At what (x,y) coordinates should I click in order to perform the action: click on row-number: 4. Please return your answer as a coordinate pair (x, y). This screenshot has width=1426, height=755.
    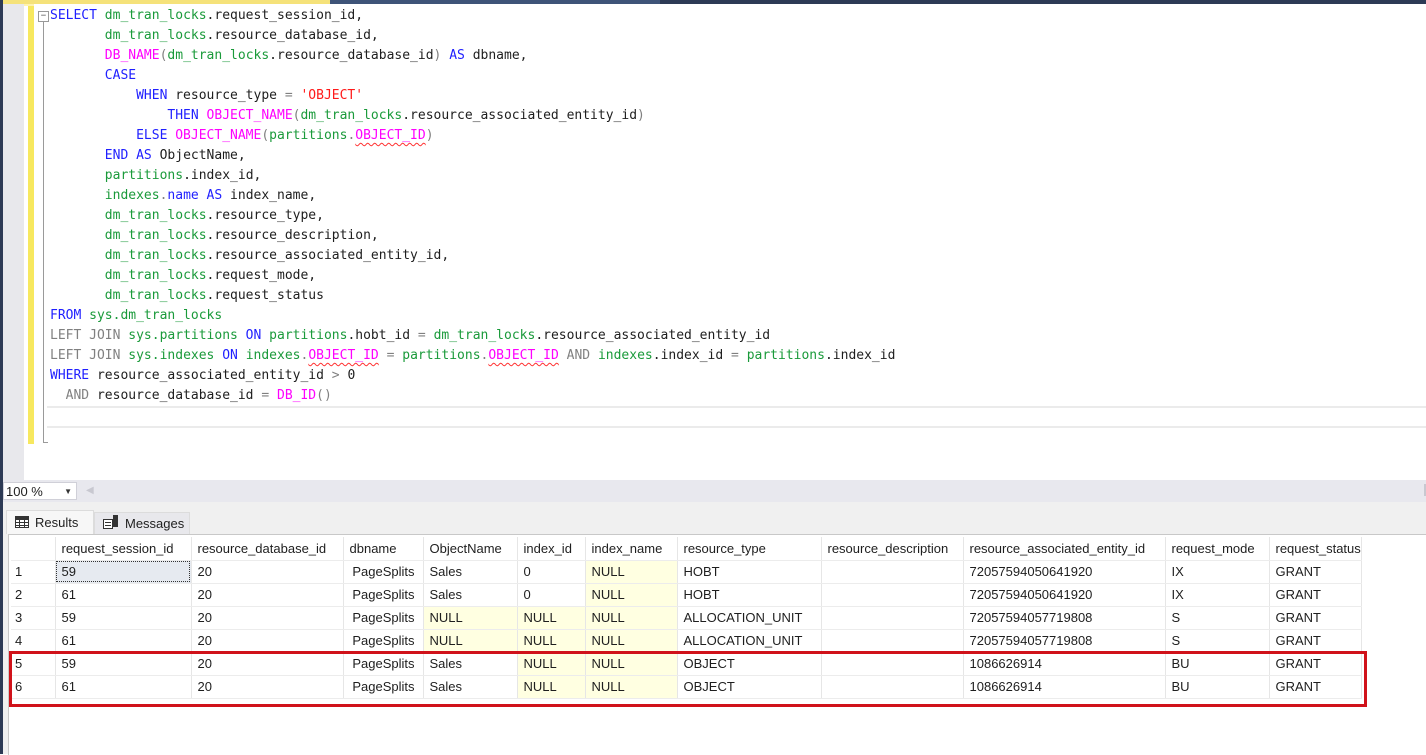
    Looking at the image, I should click on (33, 641).